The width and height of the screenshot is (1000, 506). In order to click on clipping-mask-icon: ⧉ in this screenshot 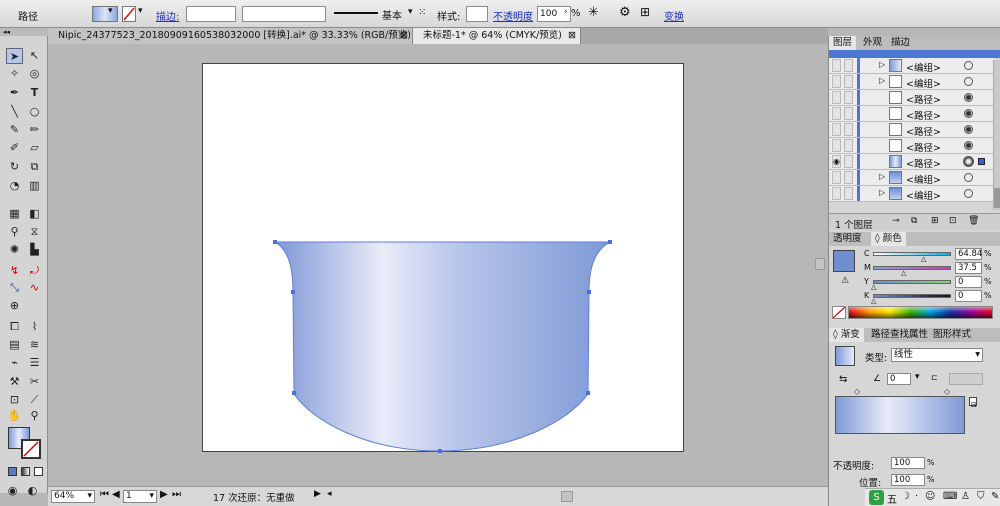, I will do `click(914, 221)`.